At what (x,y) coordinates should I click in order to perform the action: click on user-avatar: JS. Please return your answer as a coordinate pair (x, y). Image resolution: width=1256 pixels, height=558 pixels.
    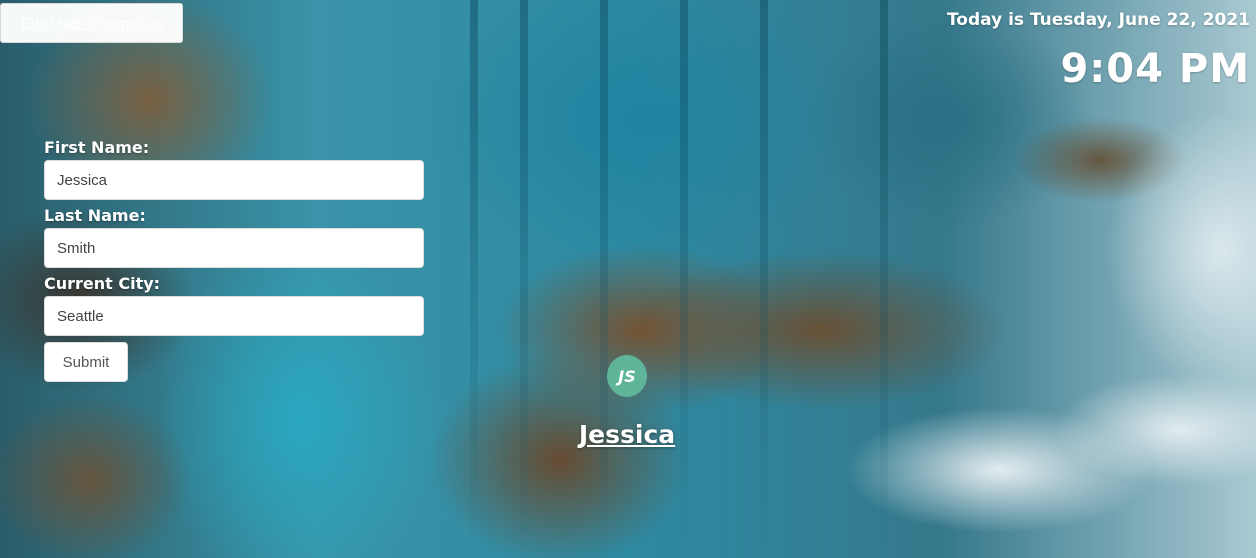
    Looking at the image, I should click on (627, 376).